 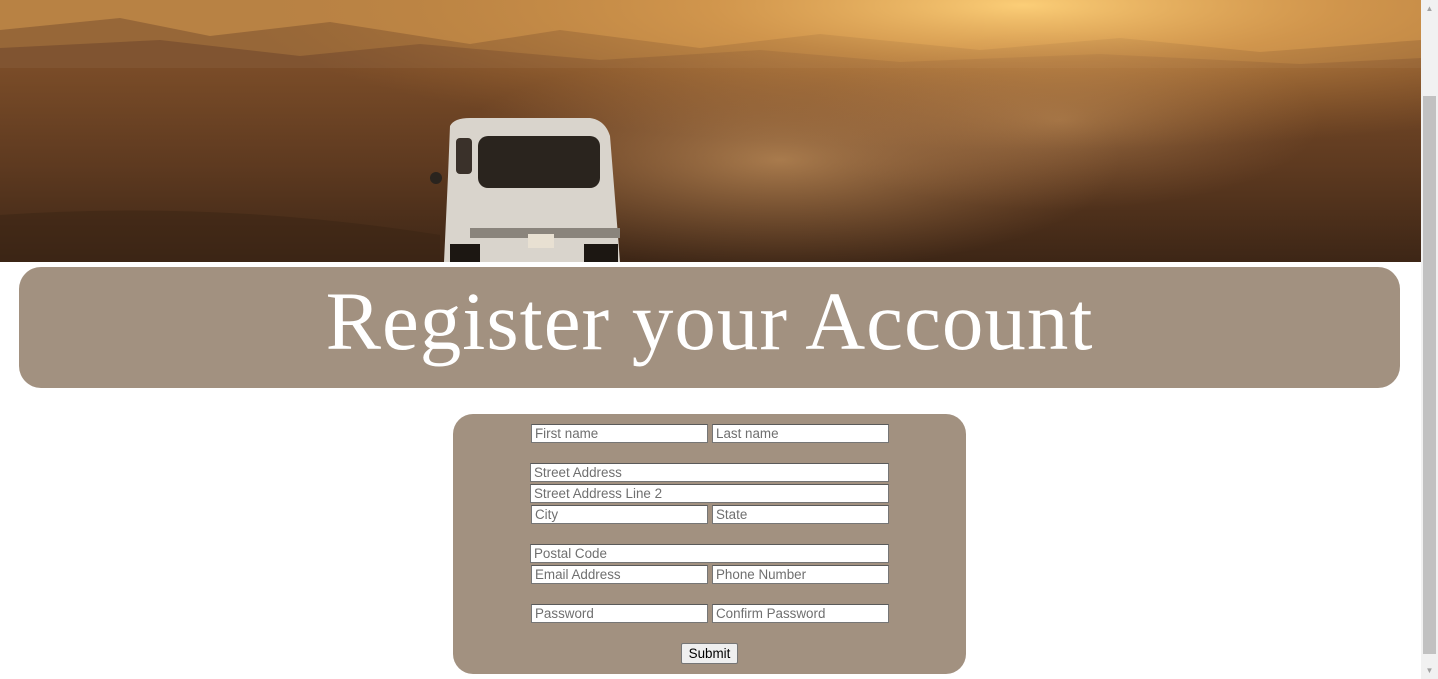 What do you see at coordinates (1429, 8) in the screenshot?
I see `scroll-up-arrow-icon: ▲` at bounding box center [1429, 8].